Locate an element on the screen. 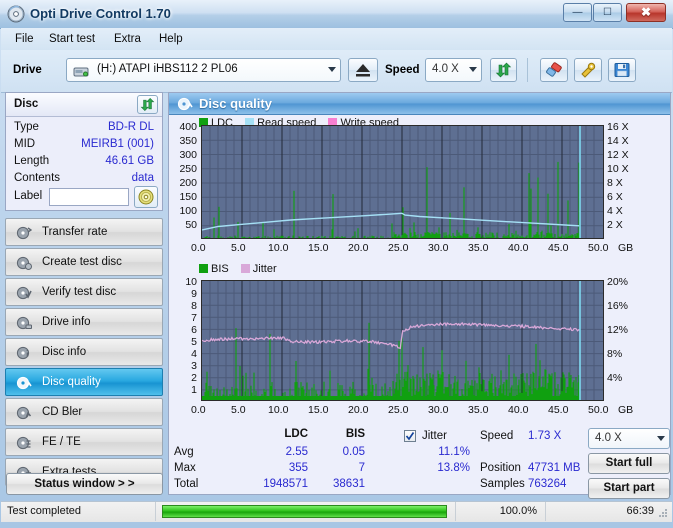  disc-key-length: Length is located at coordinates (32, 161).